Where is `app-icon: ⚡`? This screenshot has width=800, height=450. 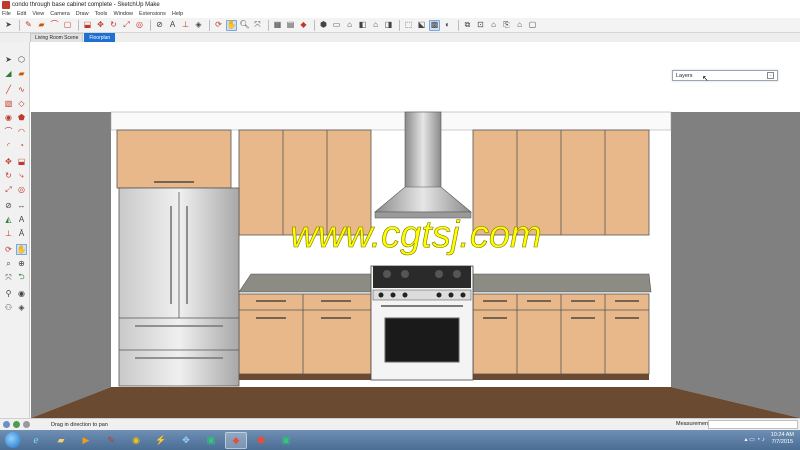 app-icon: ⚡ is located at coordinates (161, 440).